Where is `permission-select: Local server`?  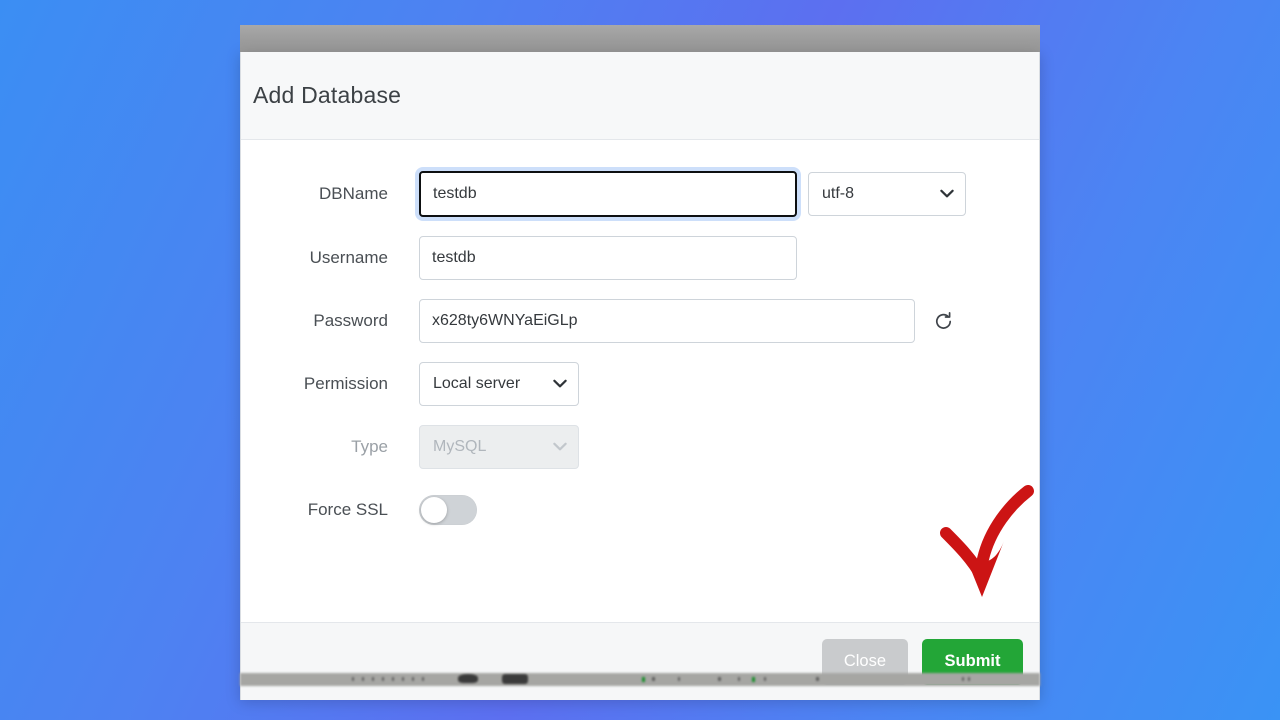 permission-select: Local server is located at coordinates (499, 384).